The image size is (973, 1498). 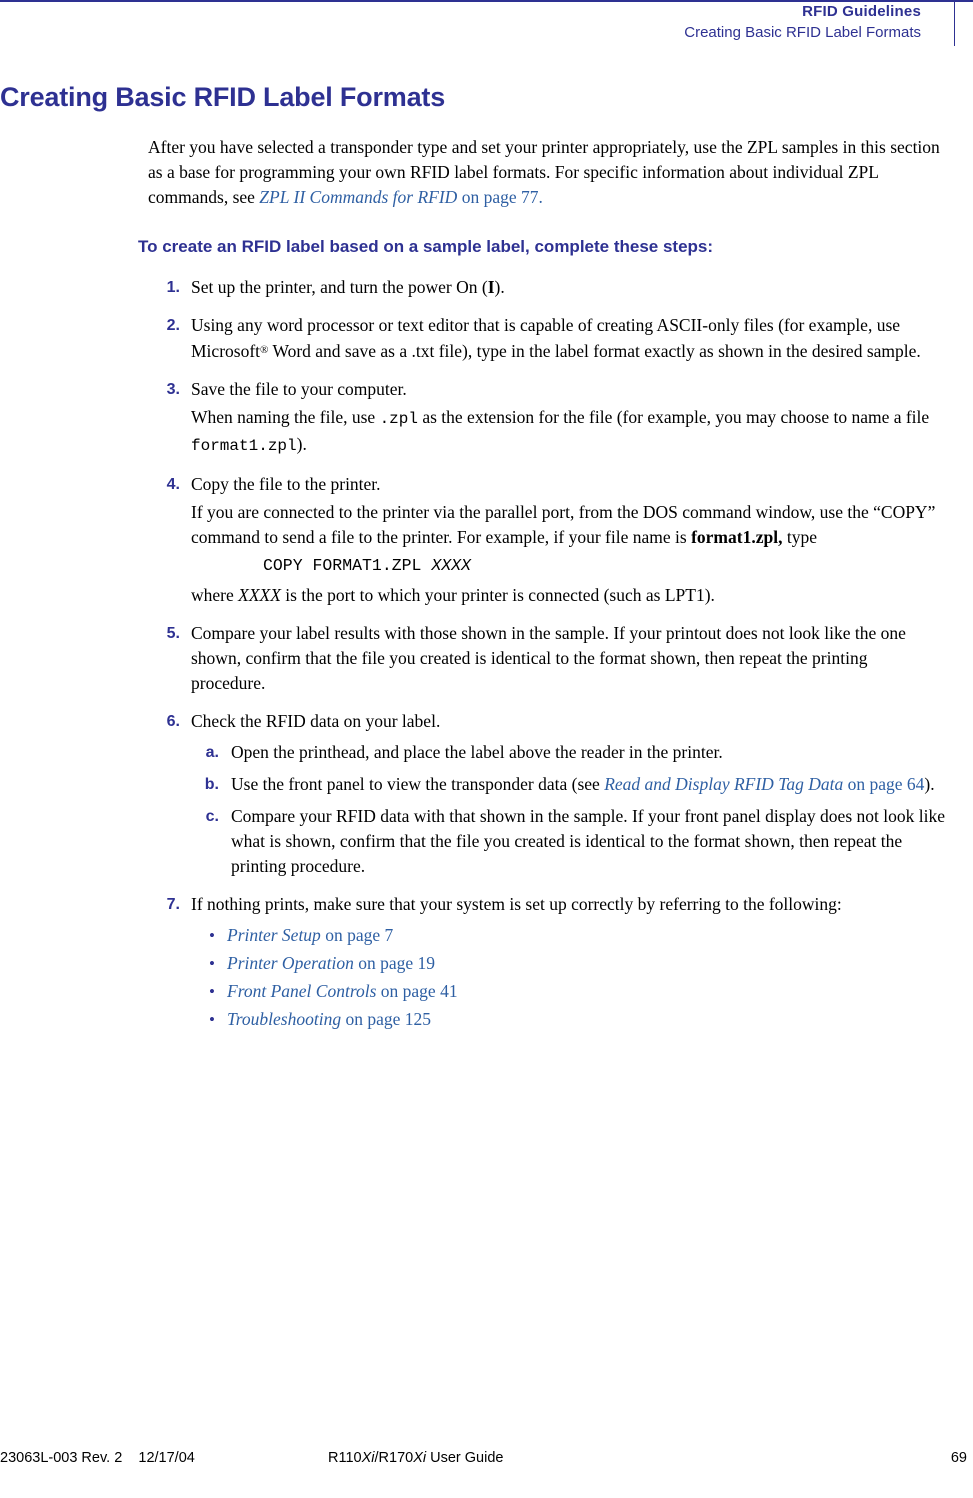 What do you see at coordinates (223, 97) in the screenshot?
I see `page-title: Creating Basic RFID Label Formats` at bounding box center [223, 97].